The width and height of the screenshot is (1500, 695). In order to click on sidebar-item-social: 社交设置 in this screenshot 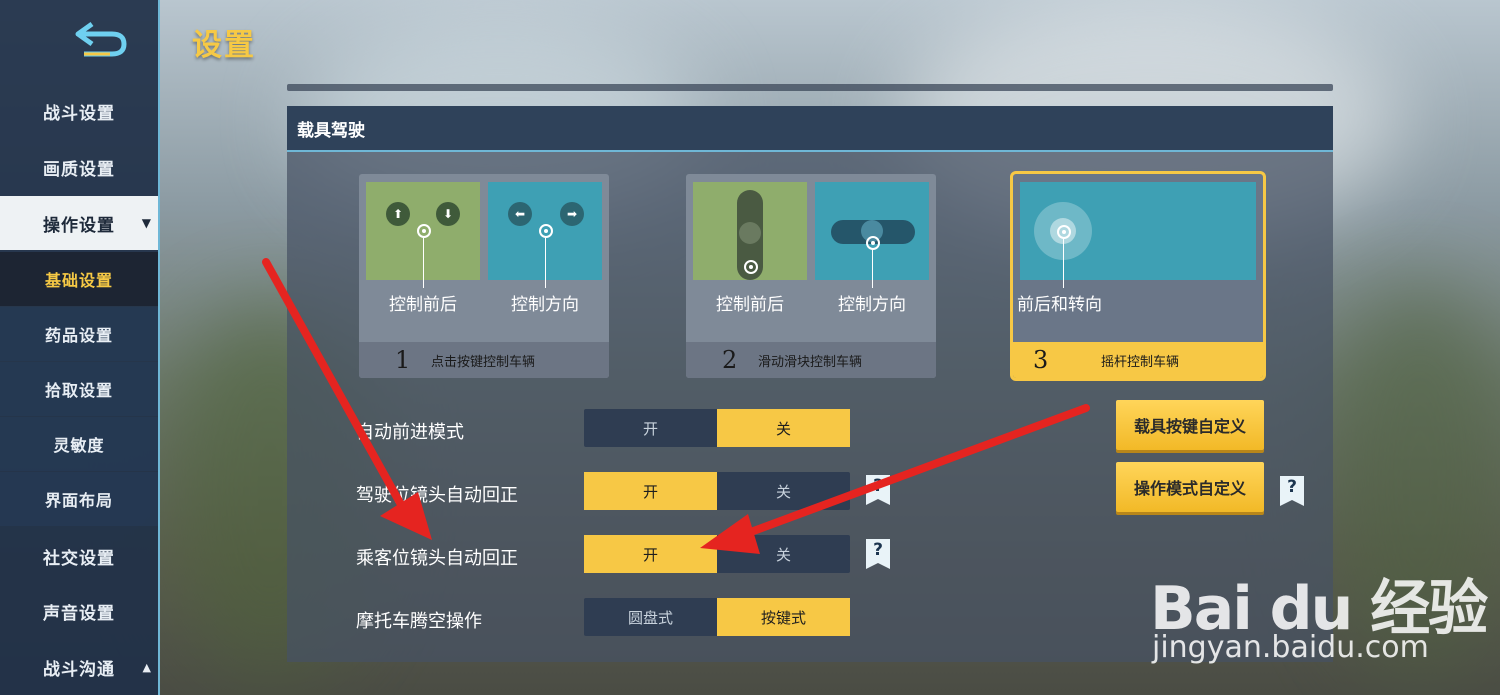, I will do `click(79, 556)`.